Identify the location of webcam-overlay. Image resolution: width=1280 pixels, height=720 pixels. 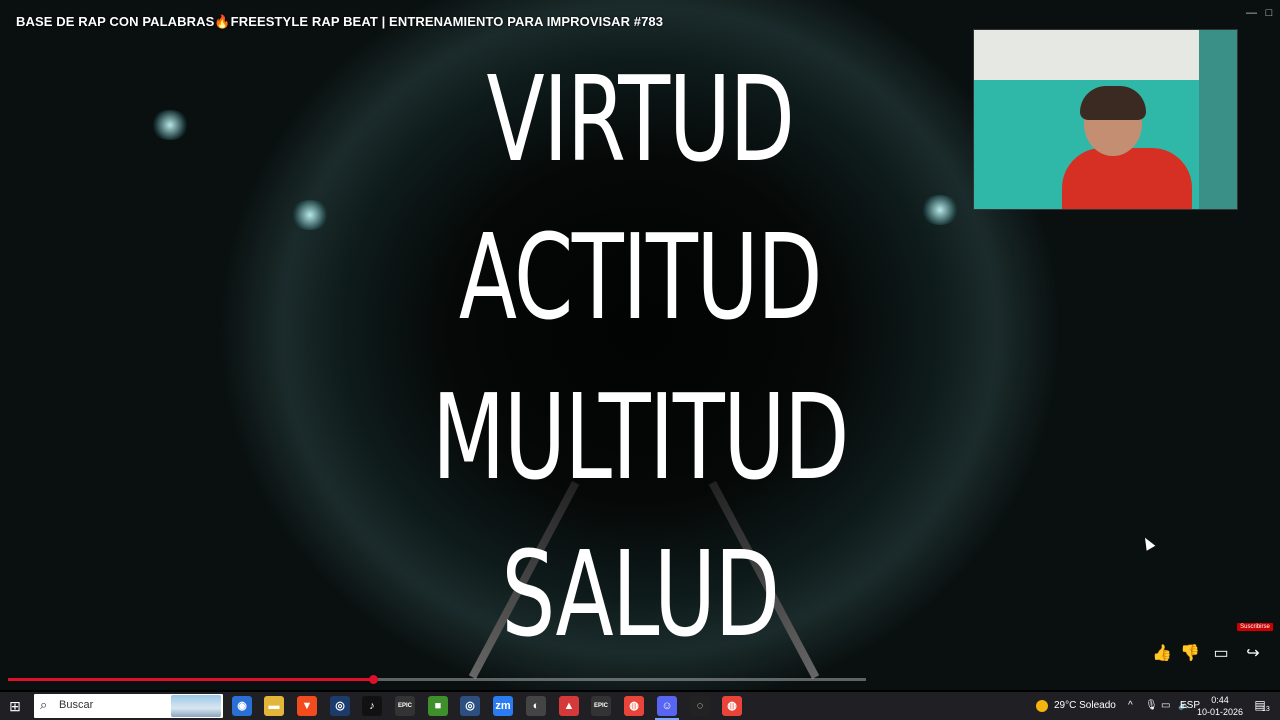
(1105, 119).